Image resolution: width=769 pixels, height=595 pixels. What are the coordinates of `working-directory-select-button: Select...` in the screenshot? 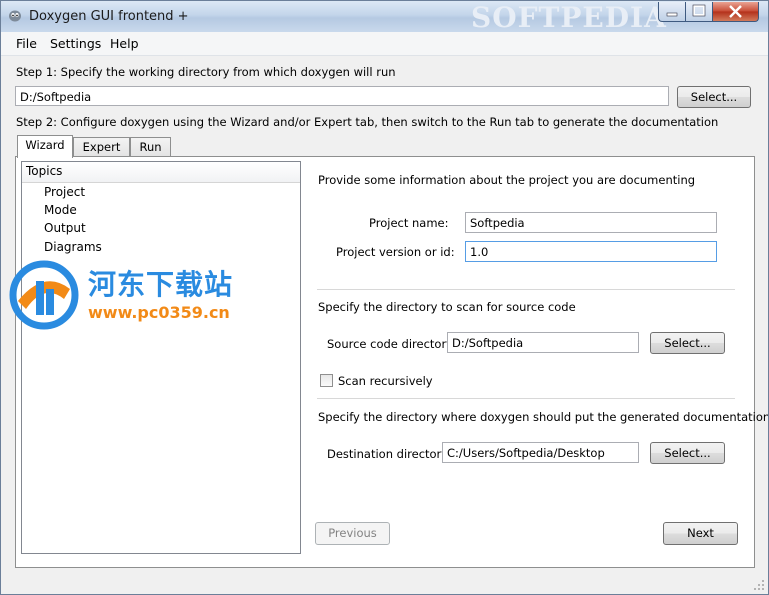 It's located at (714, 97).